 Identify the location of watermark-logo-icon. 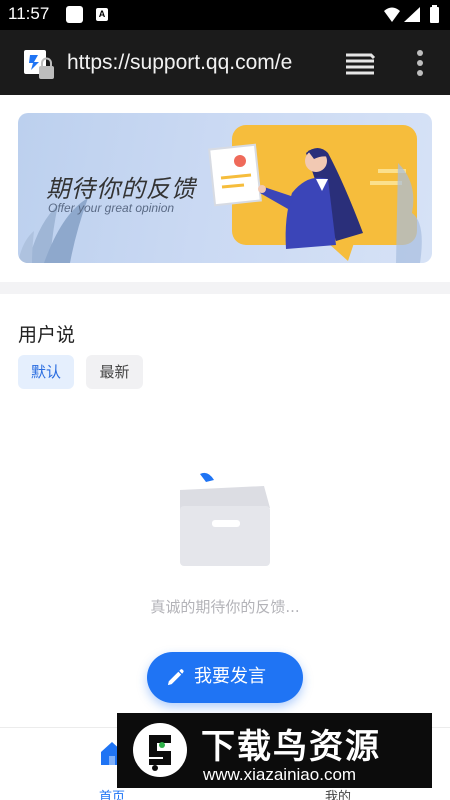
(160, 750).